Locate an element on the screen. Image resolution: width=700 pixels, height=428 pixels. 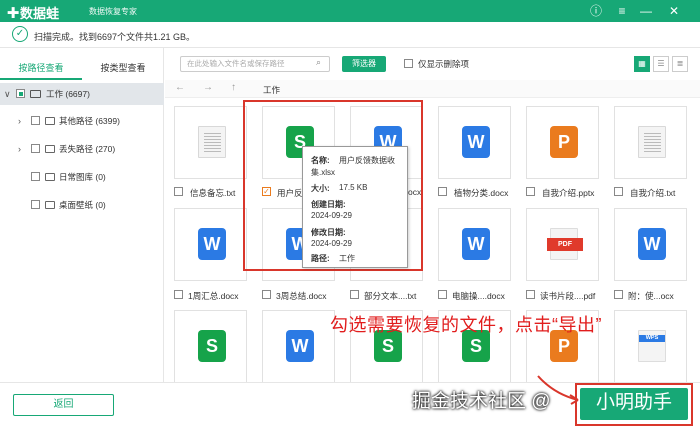
detail-view-icon: ≣ is located at coordinates (680, 64).